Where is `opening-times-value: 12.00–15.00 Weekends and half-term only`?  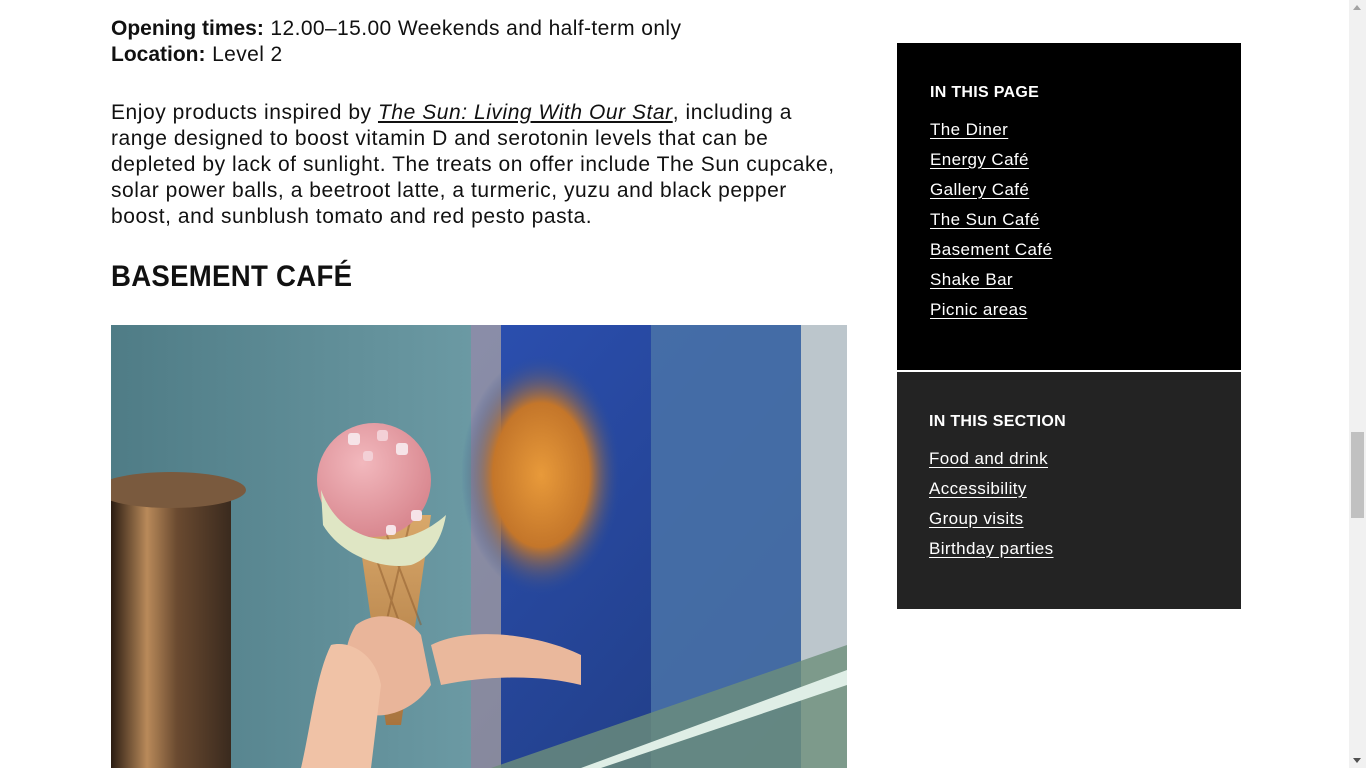
opening-times-value: 12.00–15.00 Weekends and half-term only is located at coordinates (476, 28).